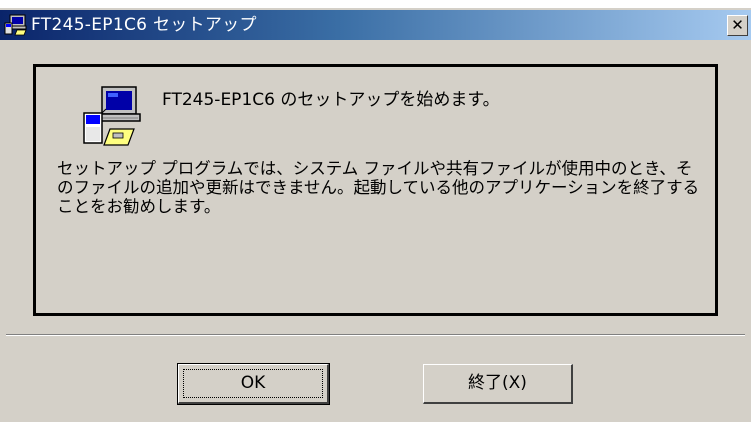 Image resolution: width=751 pixels, height=422 pixels. I want to click on exit-button-label: 終了(X), so click(497, 383).